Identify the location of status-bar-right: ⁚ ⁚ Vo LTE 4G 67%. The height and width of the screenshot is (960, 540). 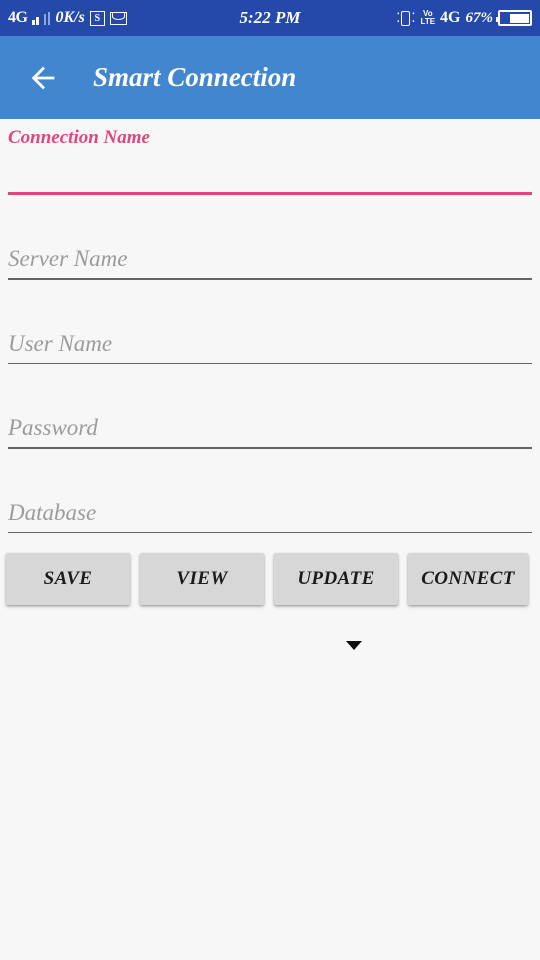
(464, 18).